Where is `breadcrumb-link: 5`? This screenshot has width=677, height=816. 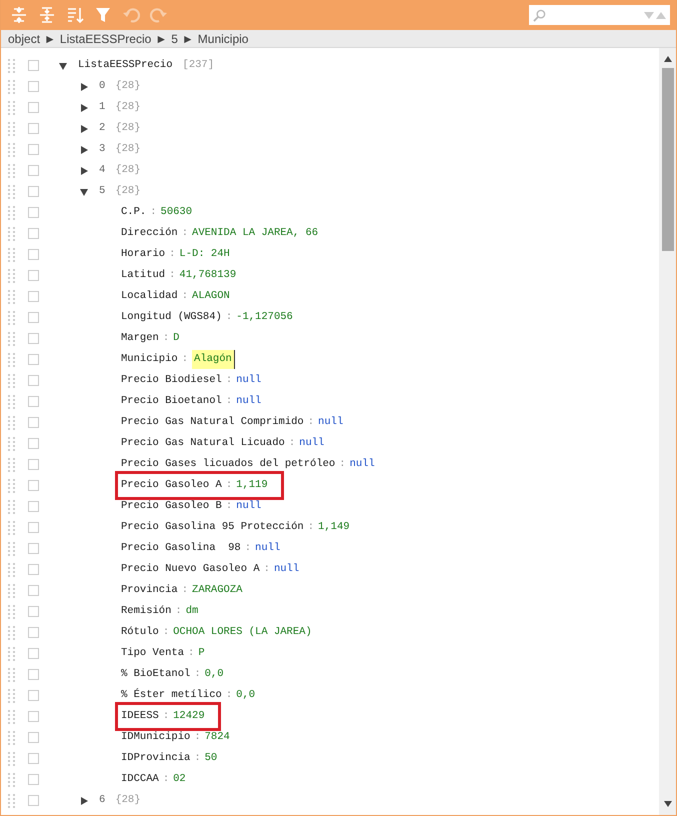
breadcrumb-link: 5 is located at coordinates (174, 39).